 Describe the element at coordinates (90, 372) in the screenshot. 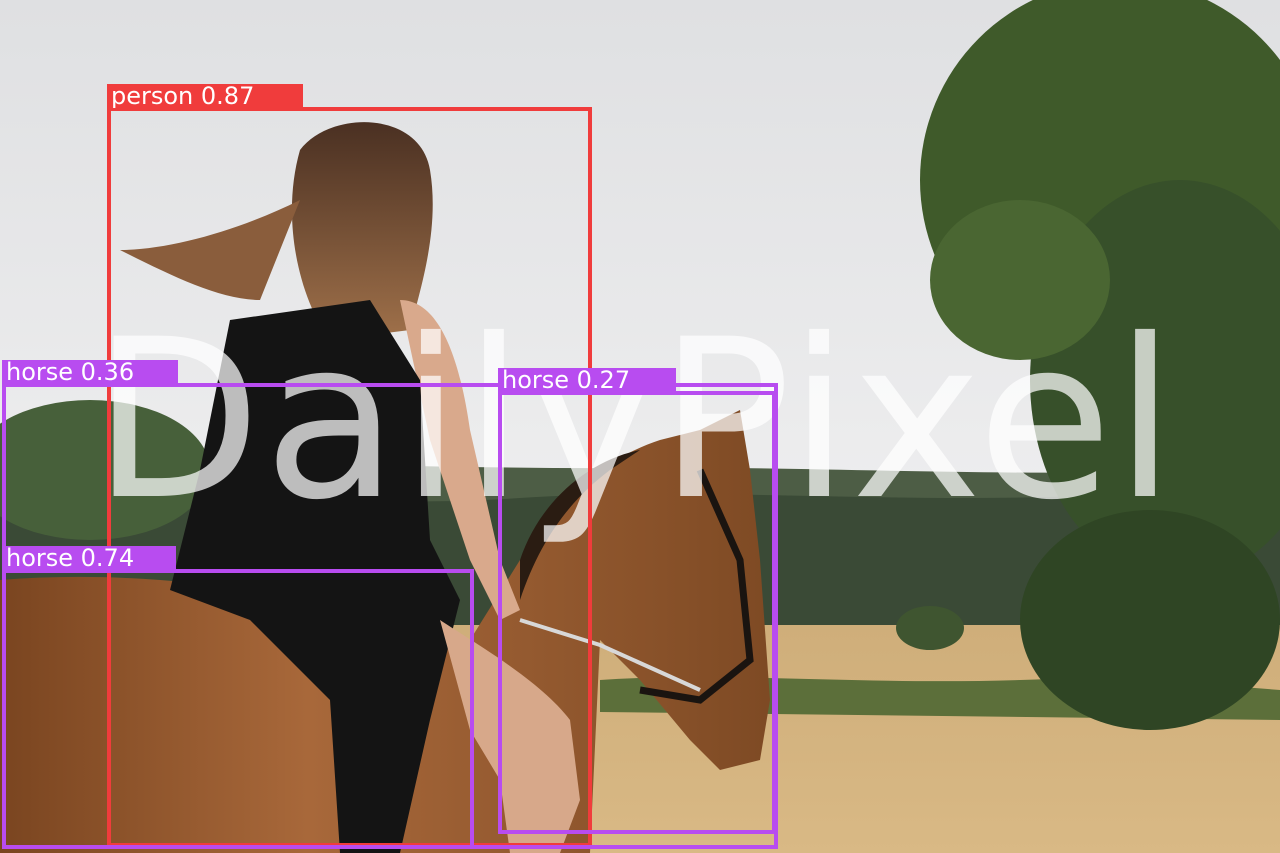

I see `detection-label-horse-a: horse 0.36` at that location.